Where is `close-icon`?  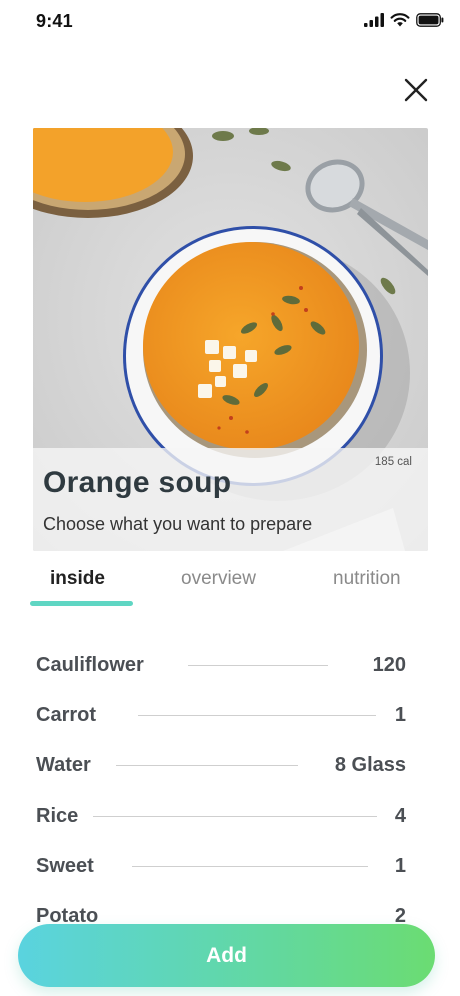
close-icon is located at coordinates (416, 90).